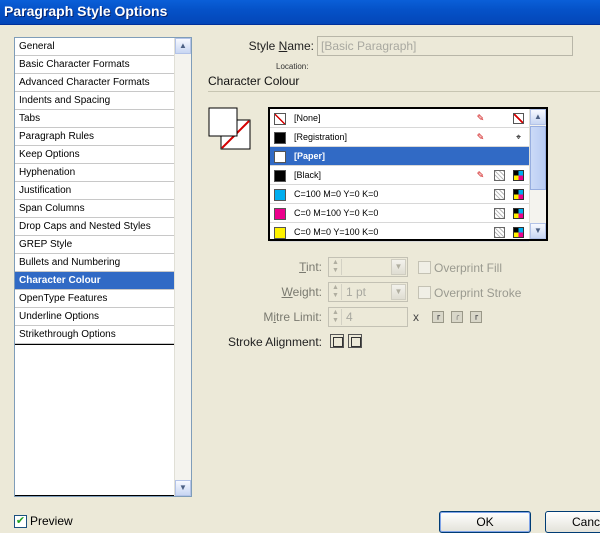 The height and width of the screenshot is (533, 600). Describe the element at coordinates (95, 83) in the screenshot. I see `category-item: Advanced Character Formats` at that location.